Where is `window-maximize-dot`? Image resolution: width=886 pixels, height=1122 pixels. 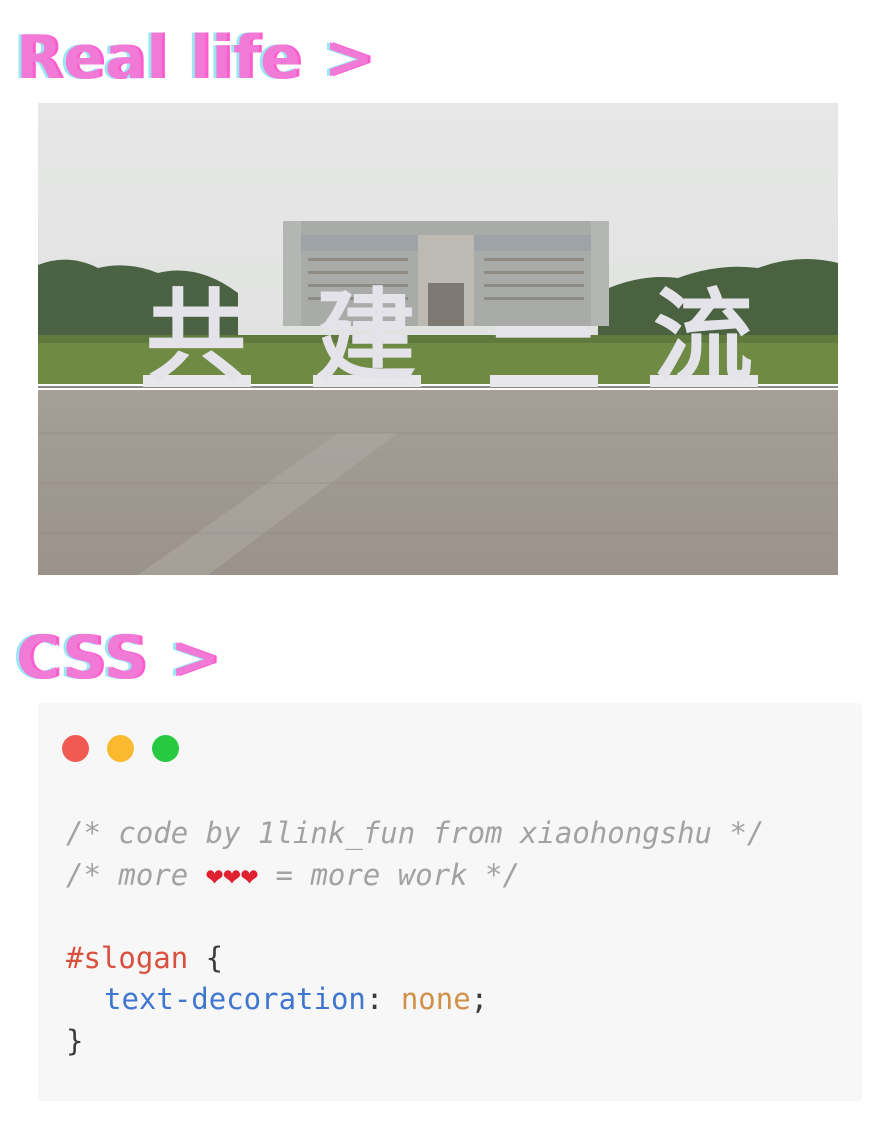
window-maximize-dot is located at coordinates (165, 748).